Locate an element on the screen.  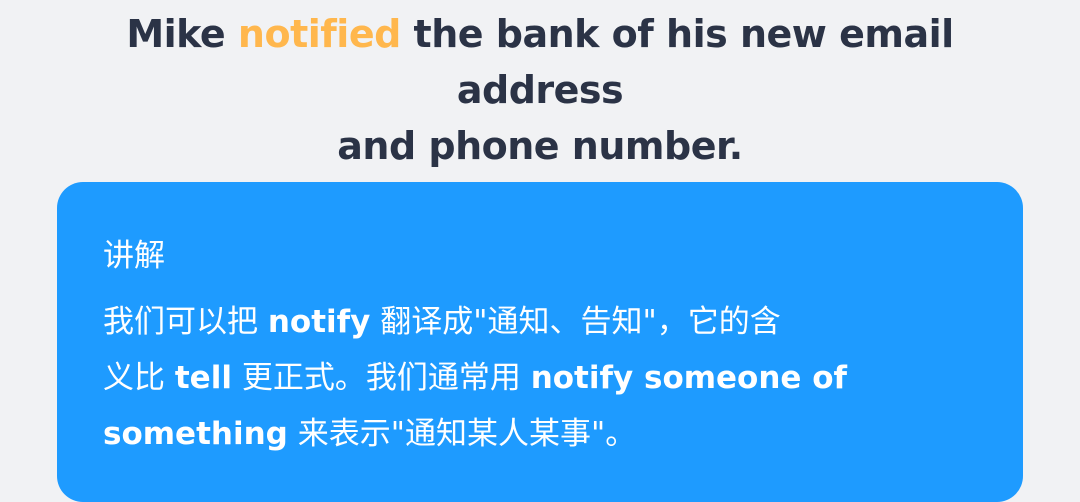
explanation-seg5: 来表示"通知某人某事"。 is located at coordinates (462, 434).